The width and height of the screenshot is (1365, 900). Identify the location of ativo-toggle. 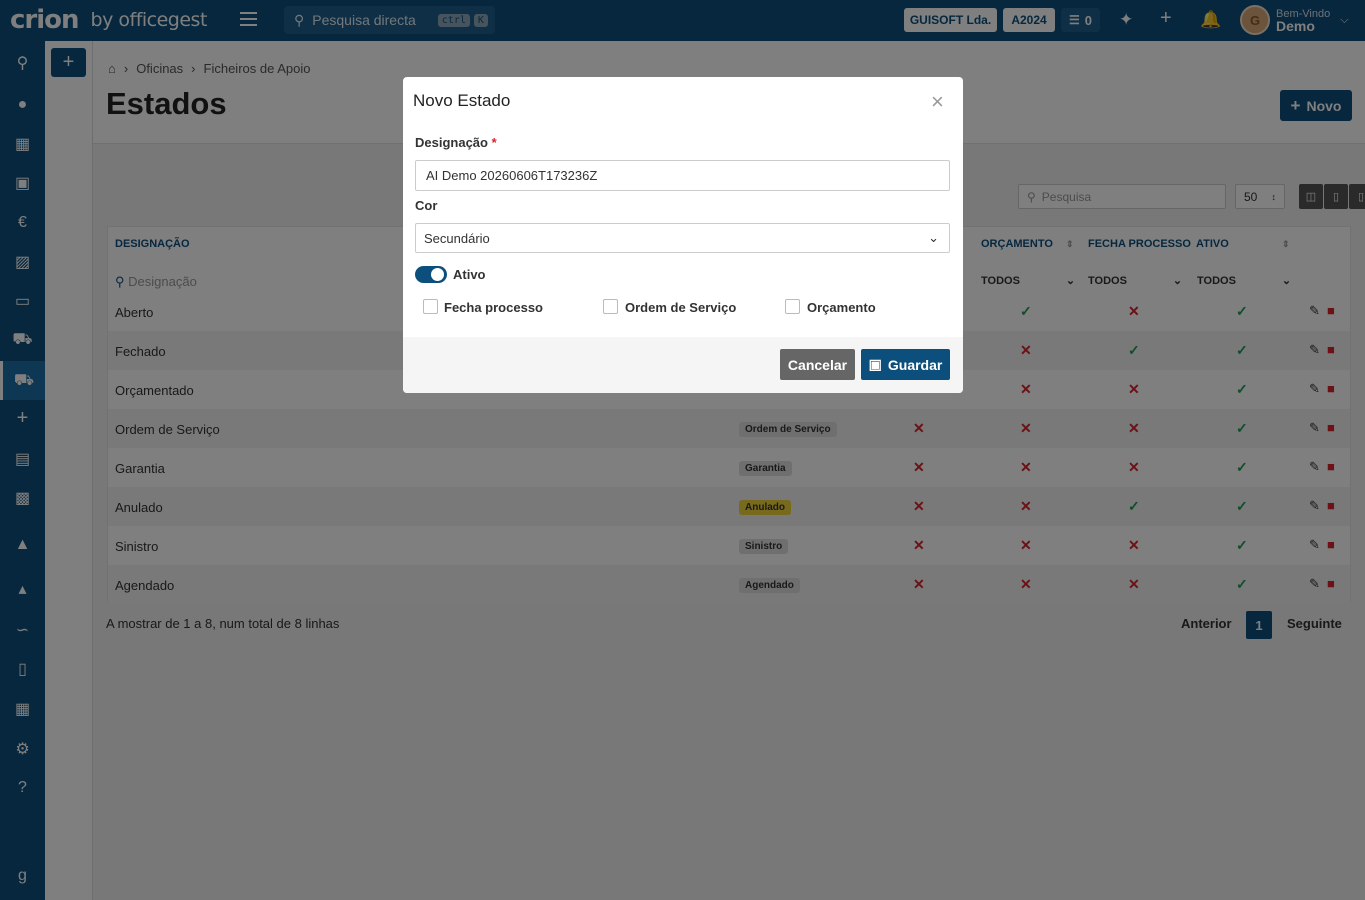
(431, 274).